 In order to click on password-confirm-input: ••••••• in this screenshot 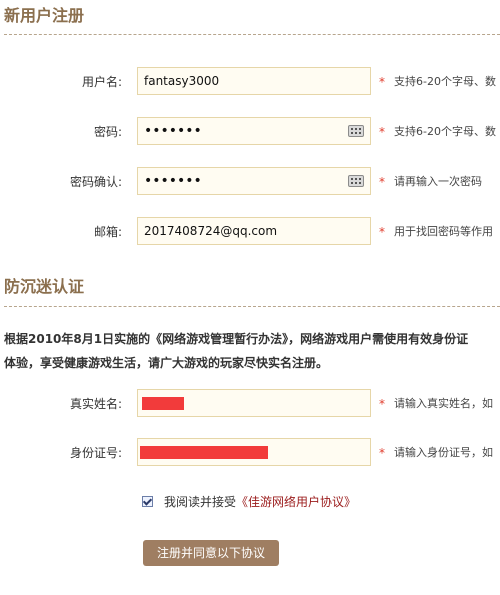, I will do `click(254, 181)`.